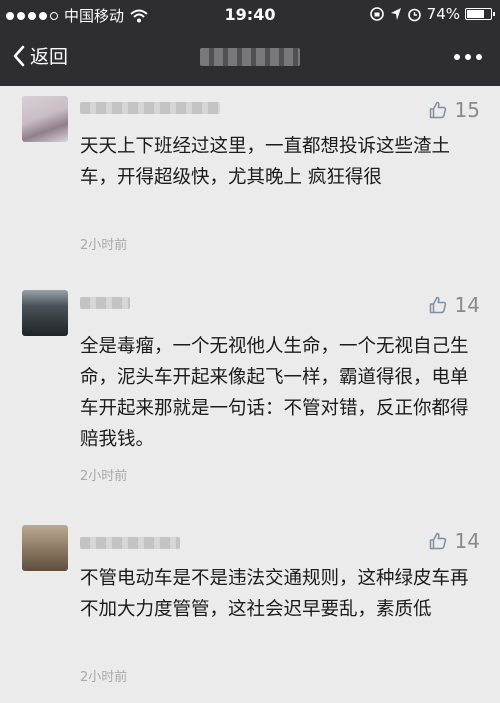  Describe the element at coordinates (414, 14) in the screenshot. I see `alarm-icon` at that location.